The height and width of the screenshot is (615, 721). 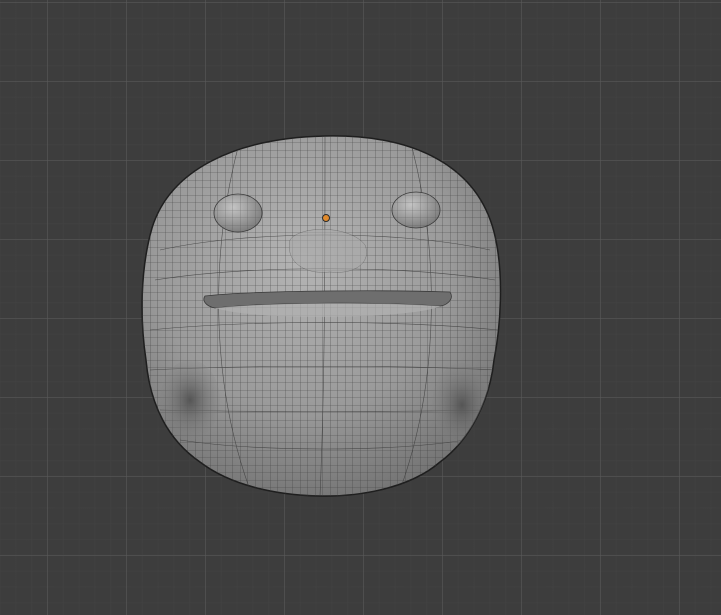 What do you see at coordinates (326, 218) in the screenshot?
I see `object-origin-icon` at bounding box center [326, 218].